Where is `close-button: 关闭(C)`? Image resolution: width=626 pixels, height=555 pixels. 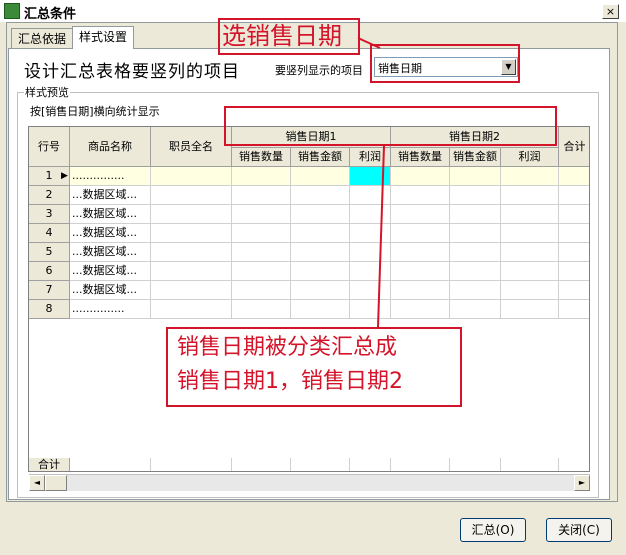 close-button: 关闭(C) is located at coordinates (579, 530).